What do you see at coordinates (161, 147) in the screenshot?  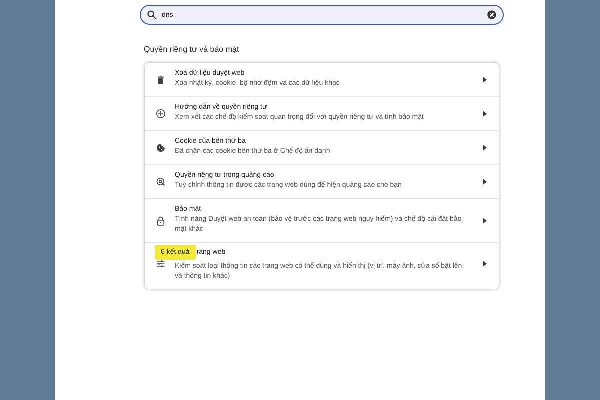 I see `cookie-icon` at bounding box center [161, 147].